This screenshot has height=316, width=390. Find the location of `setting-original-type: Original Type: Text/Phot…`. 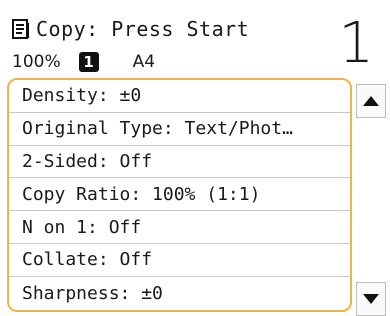

setting-original-type: Original Type: Text/Phot… is located at coordinates (179, 129).